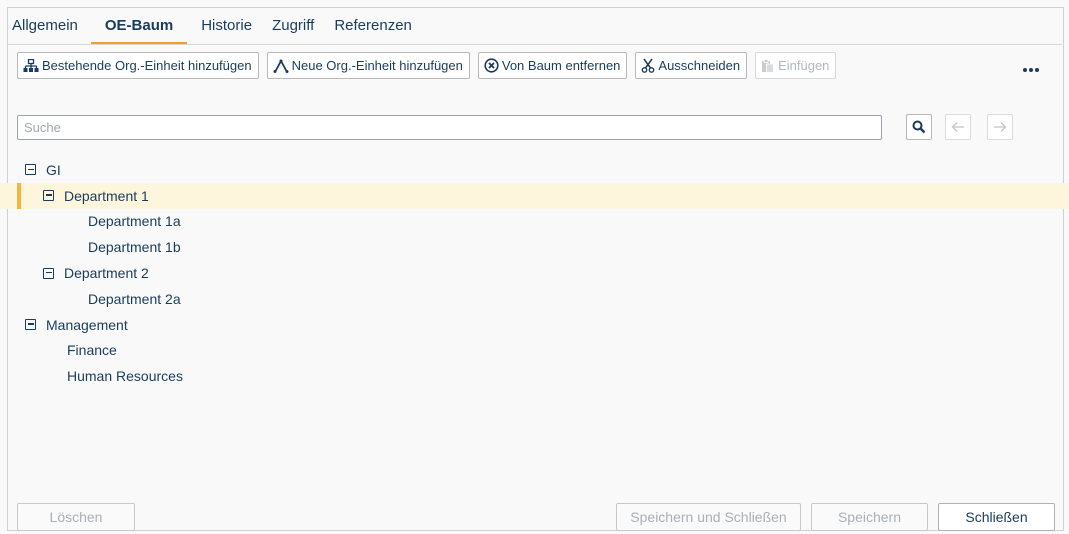 Image resolution: width=1069 pixels, height=534 pixels. What do you see at coordinates (534, 44) in the screenshot?
I see `tab-divider` at bounding box center [534, 44].